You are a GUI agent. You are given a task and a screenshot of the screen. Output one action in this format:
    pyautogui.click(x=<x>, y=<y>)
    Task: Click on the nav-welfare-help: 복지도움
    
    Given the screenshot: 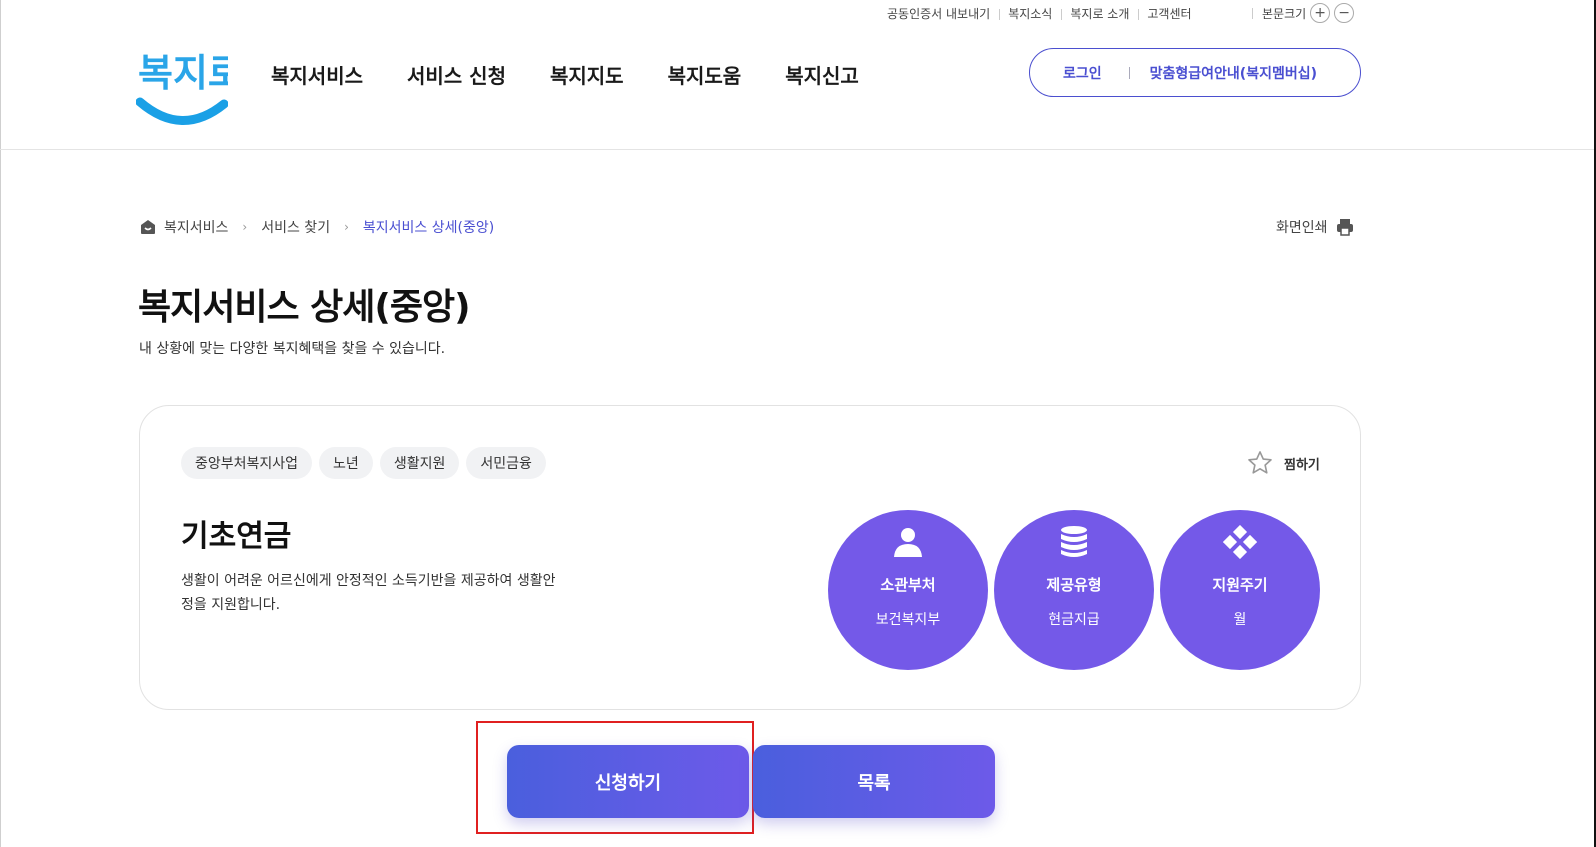 What is the action you would take?
    pyautogui.click(x=705, y=74)
    